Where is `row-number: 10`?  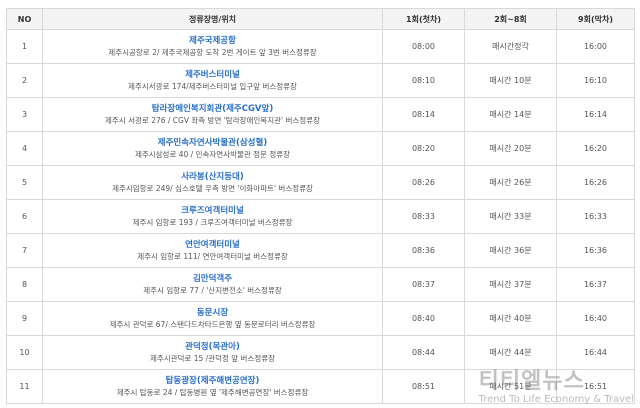
row-number: 10 is located at coordinates (24, 352).